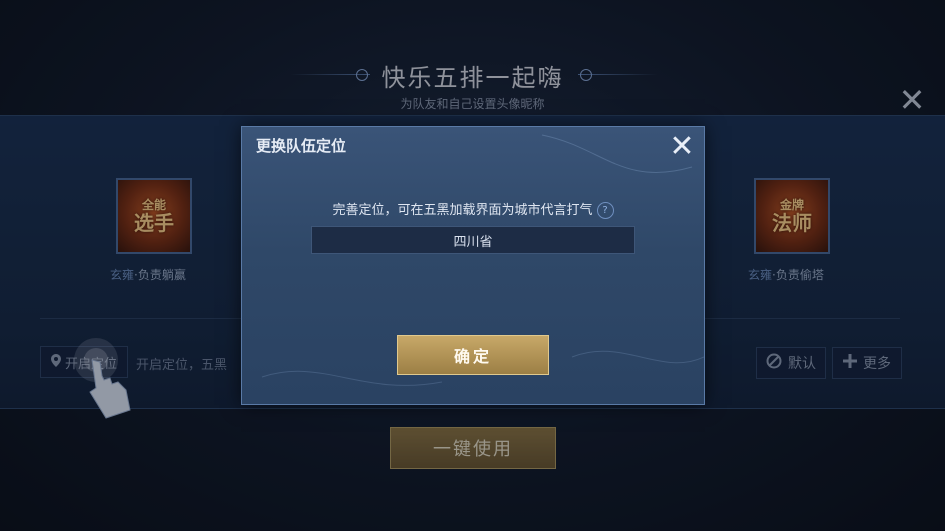  Describe the element at coordinates (682, 147) in the screenshot. I see `close-icon: ✕` at that location.